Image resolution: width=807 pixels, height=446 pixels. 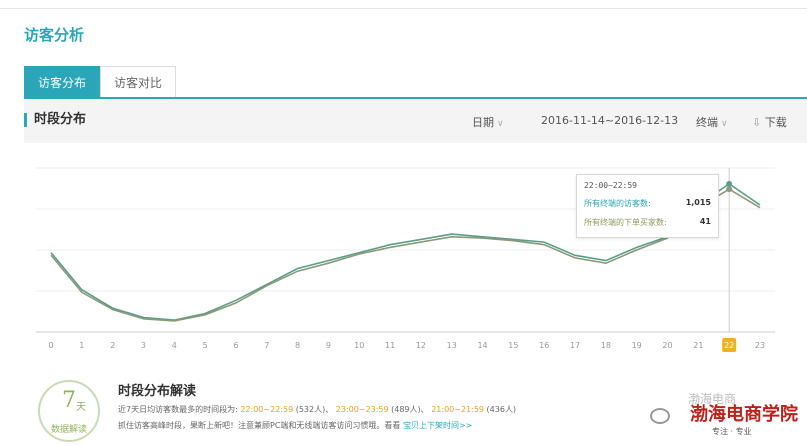 I want to click on x-tick-label: 4, so click(x=174, y=345).